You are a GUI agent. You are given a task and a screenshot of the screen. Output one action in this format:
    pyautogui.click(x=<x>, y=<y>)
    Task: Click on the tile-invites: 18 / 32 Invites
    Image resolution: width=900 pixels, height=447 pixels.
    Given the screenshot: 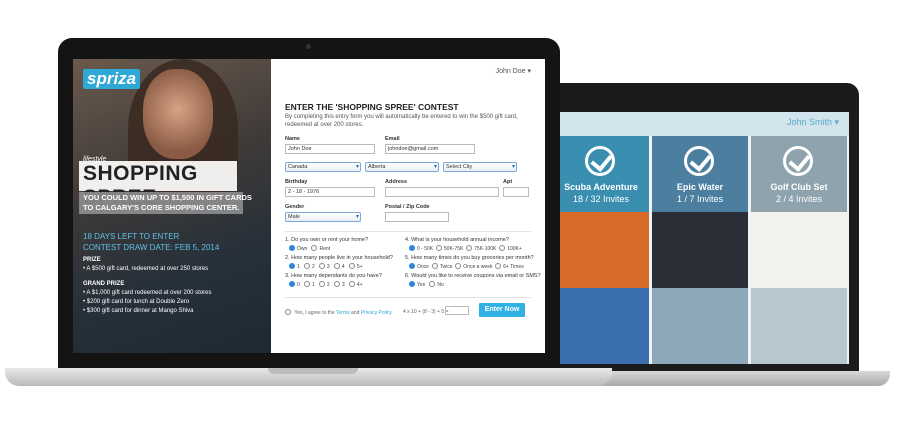 What is the action you would take?
    pyautogui.click(x=601, y=199)
    